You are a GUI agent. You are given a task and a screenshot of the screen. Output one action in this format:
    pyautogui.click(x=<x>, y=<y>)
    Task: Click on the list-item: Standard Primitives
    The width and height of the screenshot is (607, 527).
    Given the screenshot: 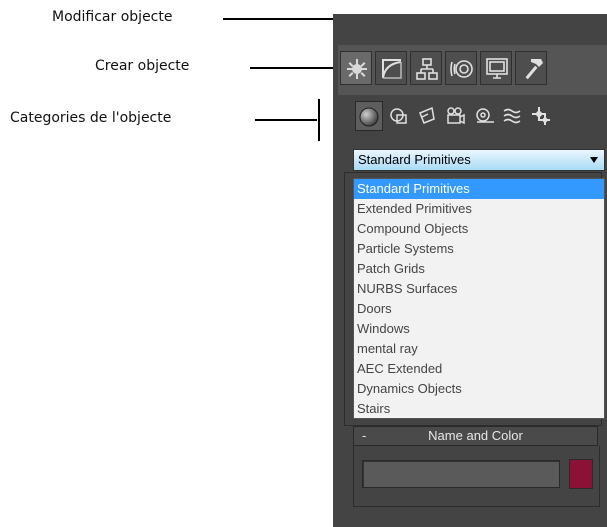 What is the action you would take?
    pyautogui.click(x=479, y=189)
    